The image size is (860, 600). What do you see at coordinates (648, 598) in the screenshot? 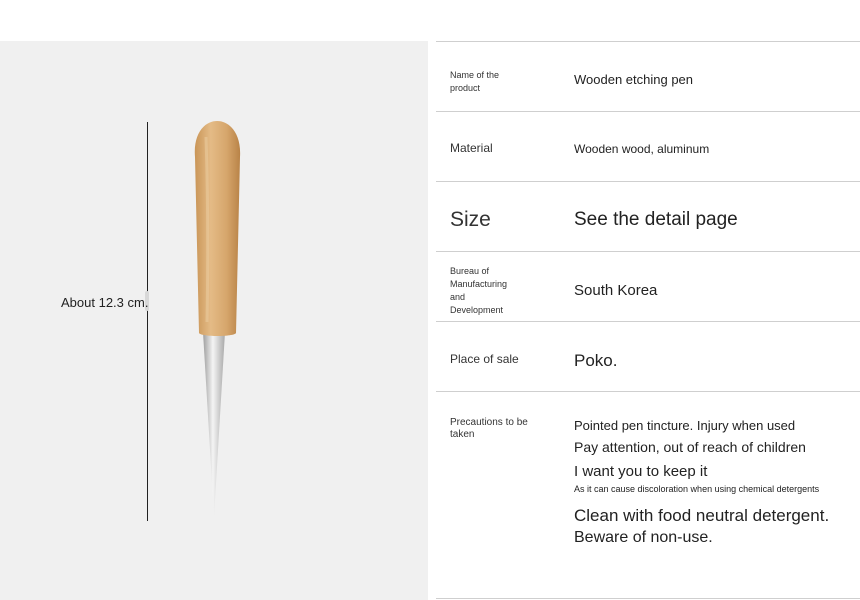
I see `table-bottom-divider` at bounding box center [648, 598].